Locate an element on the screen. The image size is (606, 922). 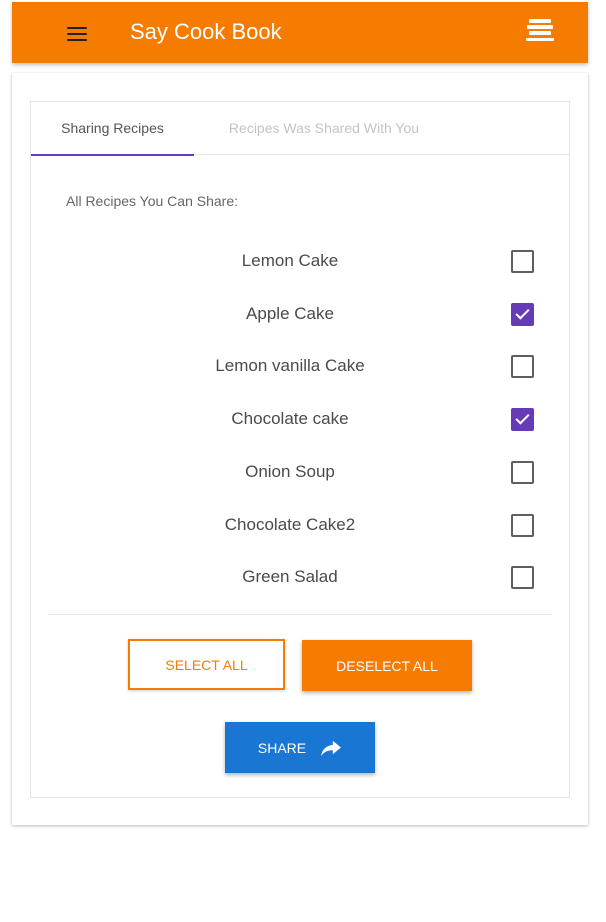
recipe-name: Chocolate Cake2 is located at coordinates (290, 524).